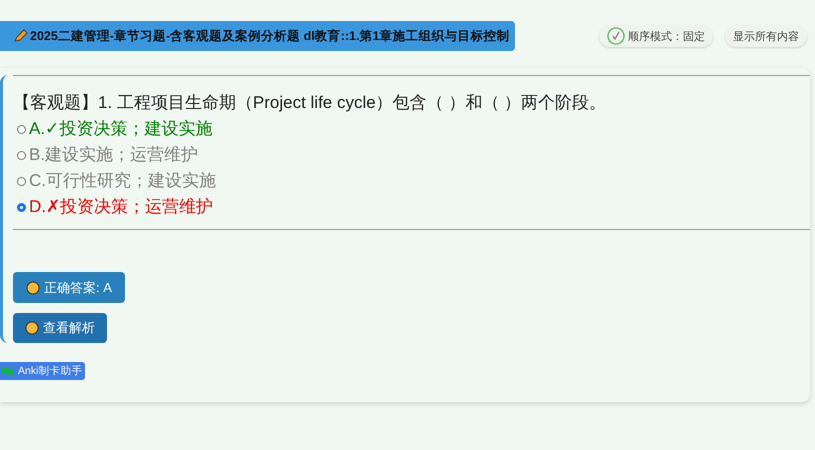 The image size is (815, 450). What do you see at coordinates (21, 36) in the screenshot?
I see `pencil-icon` at bounding box center [21, 36].